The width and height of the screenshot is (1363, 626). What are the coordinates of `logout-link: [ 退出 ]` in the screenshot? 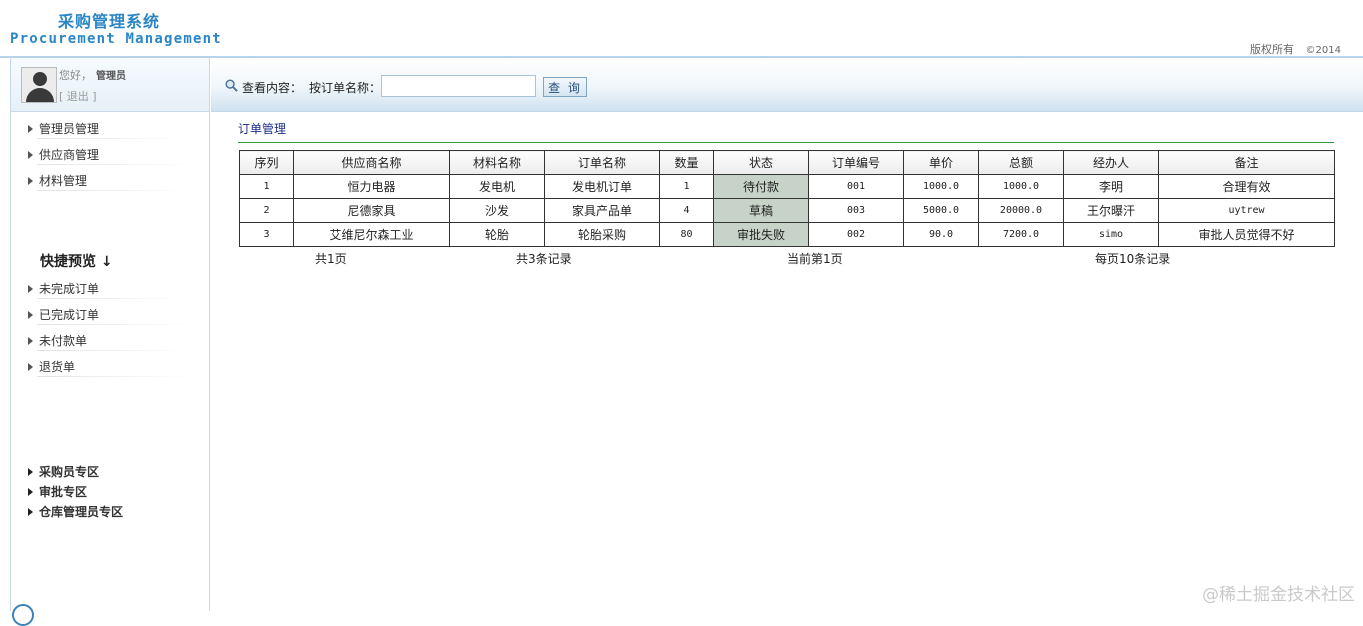 It's located at (78, 96).